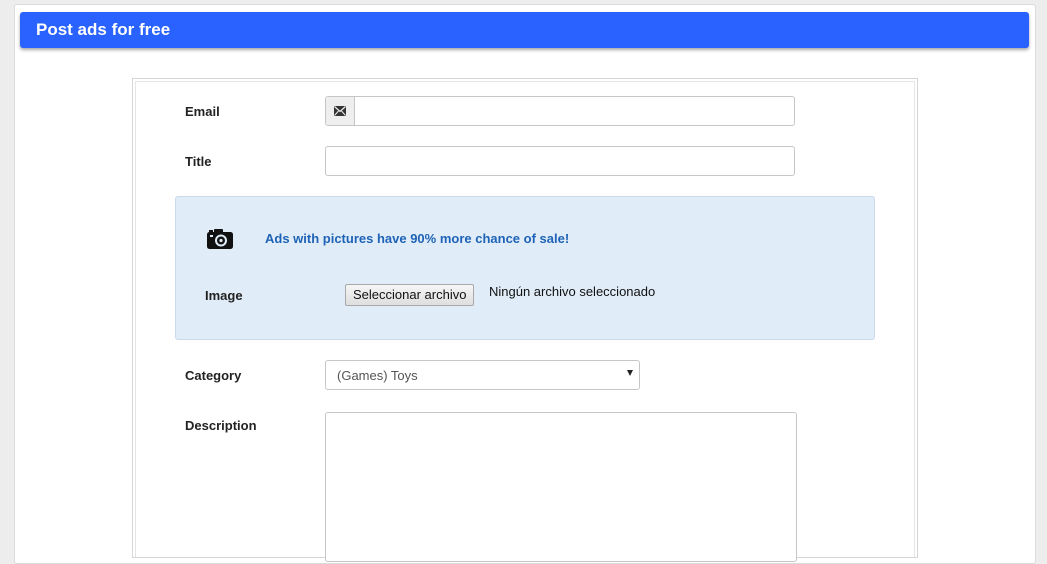 The height and width of the screenshot is (564, 1047). What do you see at coordinates (410, 295) in the screenshot?
I see `choose-file-button: Seleccionar archivo` at bounding box center [410, 295].